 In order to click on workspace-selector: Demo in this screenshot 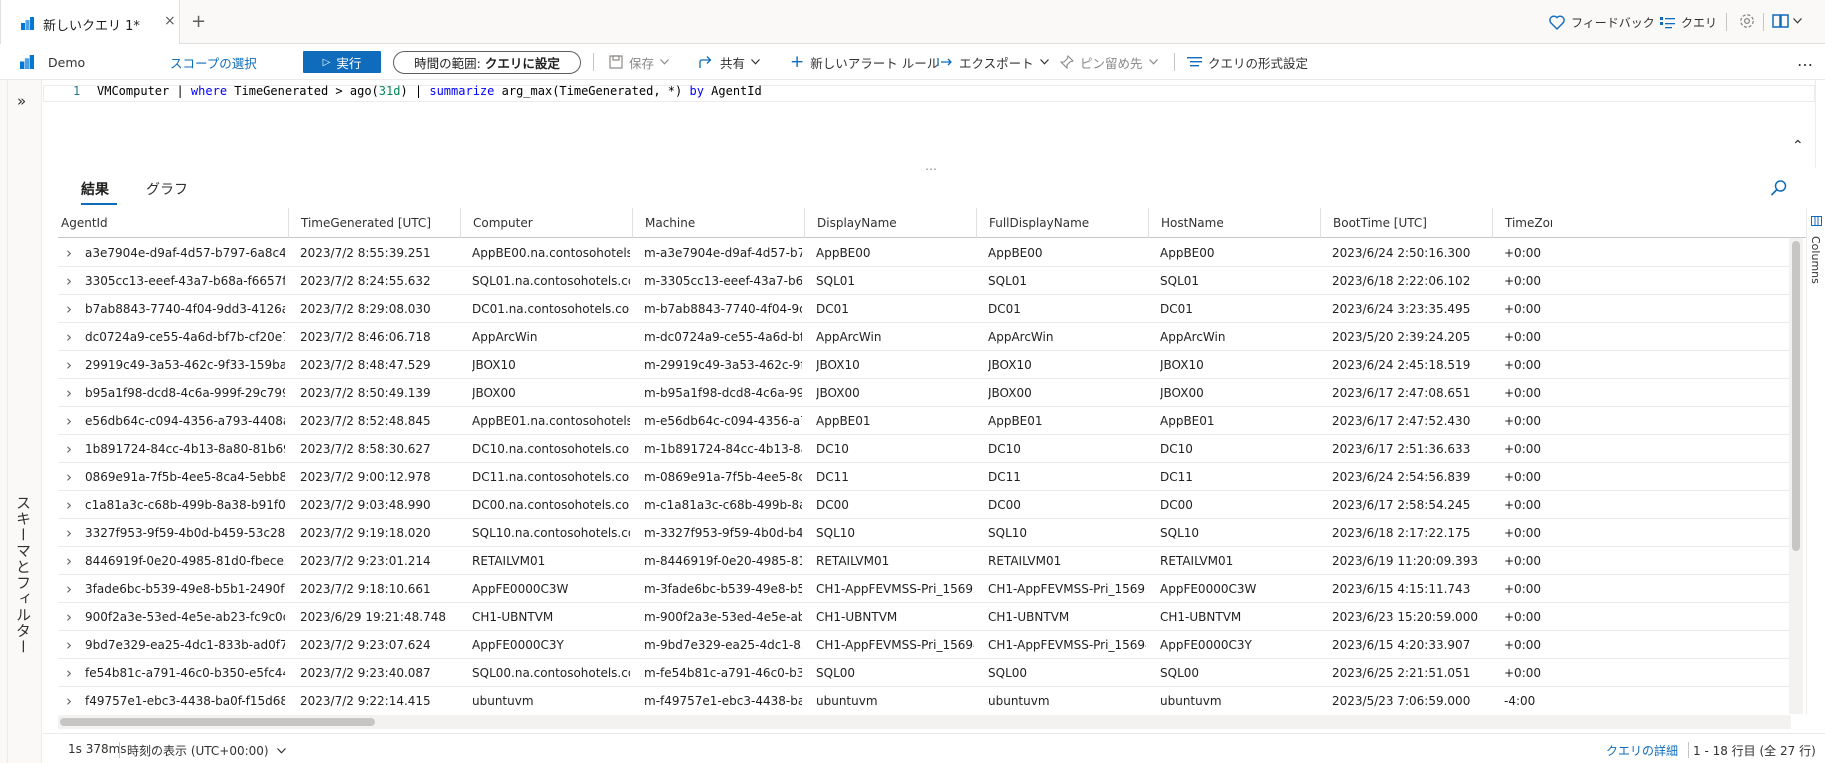, I will do `click(52, 62)`.